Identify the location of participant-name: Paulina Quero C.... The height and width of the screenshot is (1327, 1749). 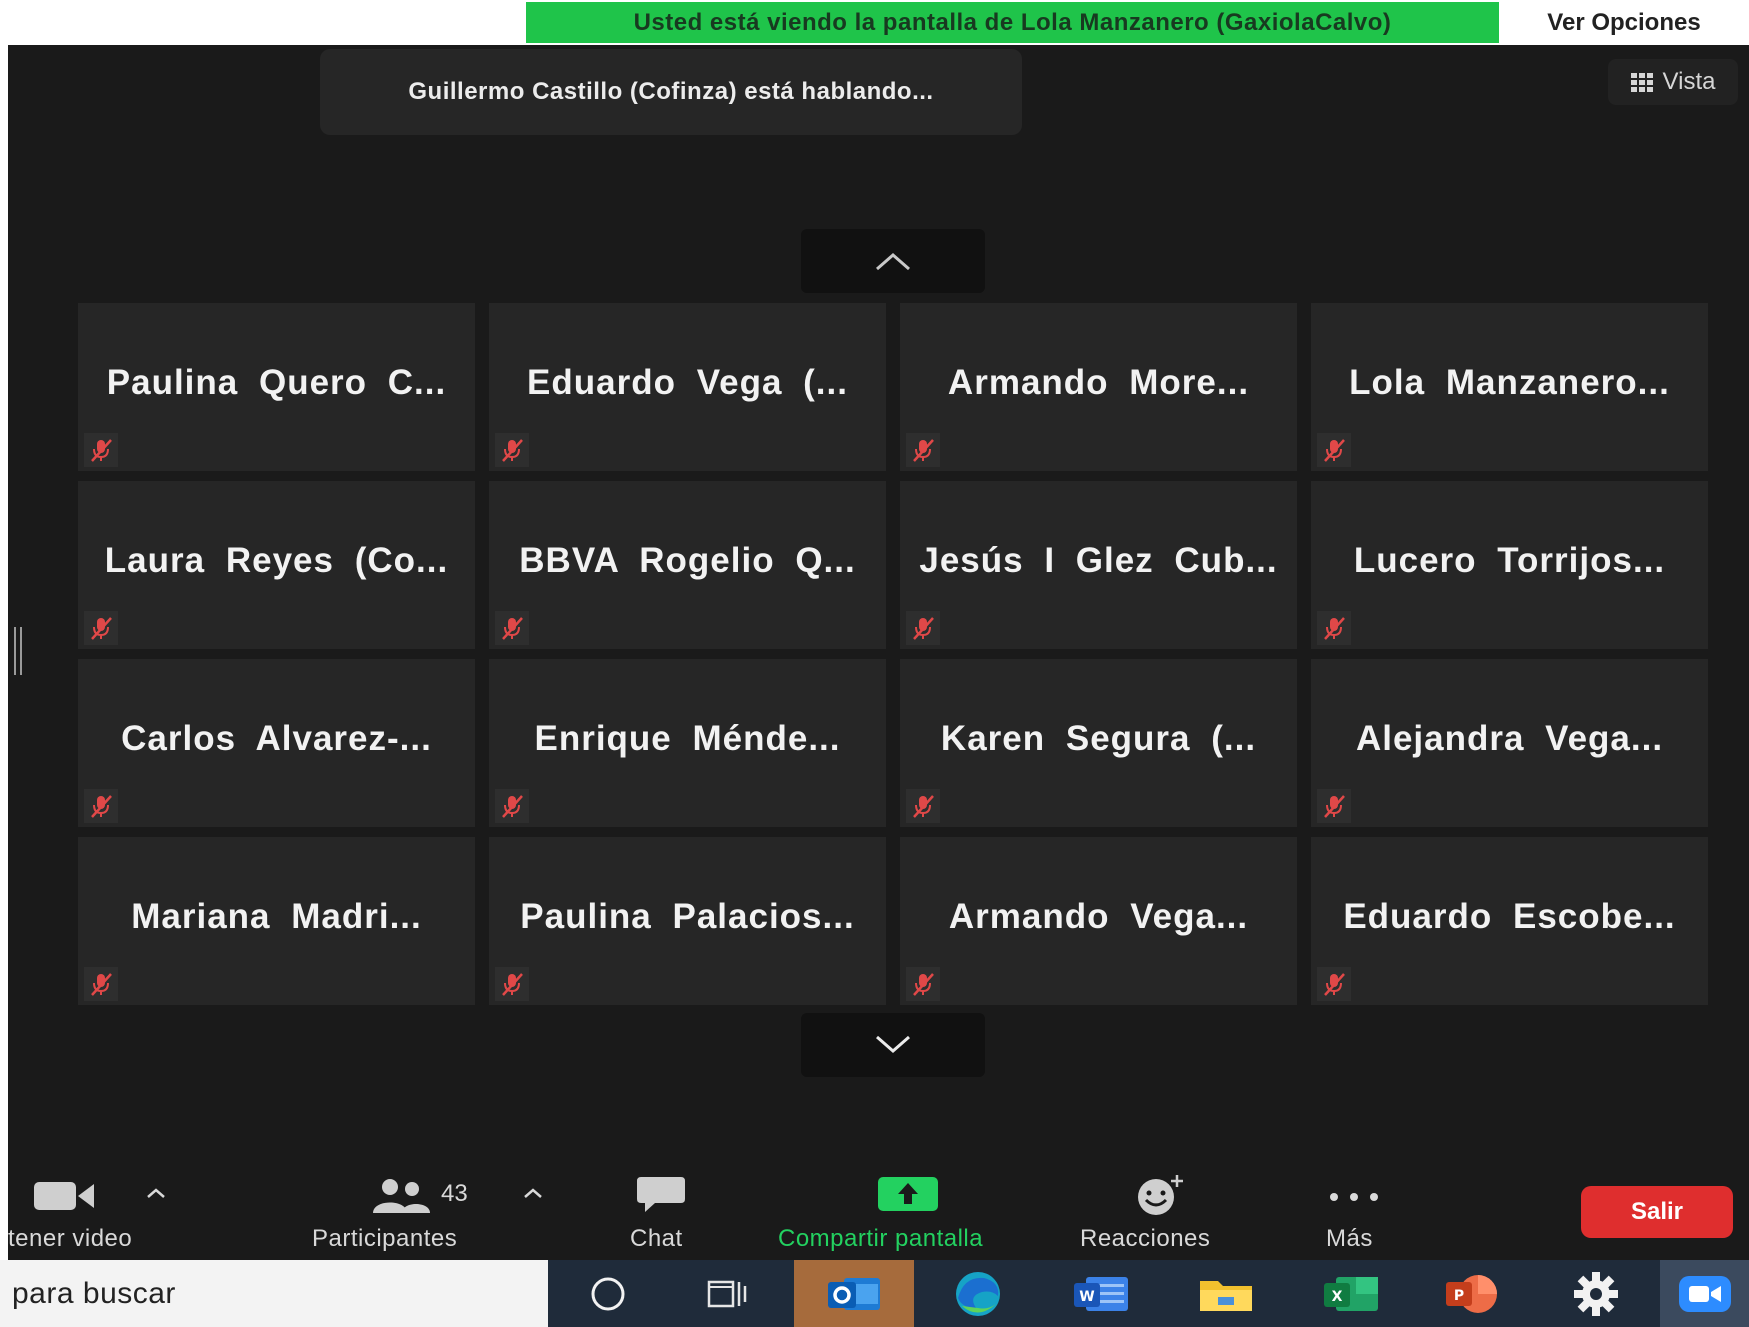
(276, 382).